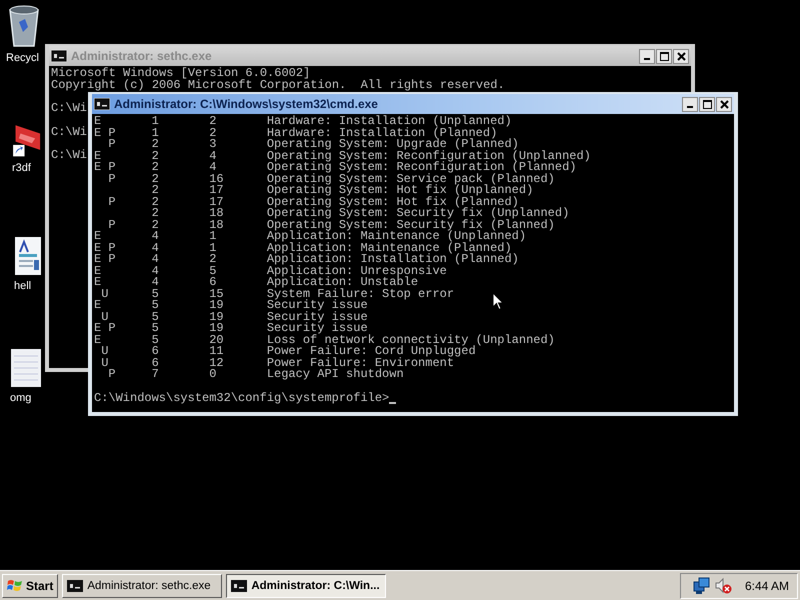  I want to click on console-line: P 2 16 Operating System: Service pack (Planned), so click(331, 179).